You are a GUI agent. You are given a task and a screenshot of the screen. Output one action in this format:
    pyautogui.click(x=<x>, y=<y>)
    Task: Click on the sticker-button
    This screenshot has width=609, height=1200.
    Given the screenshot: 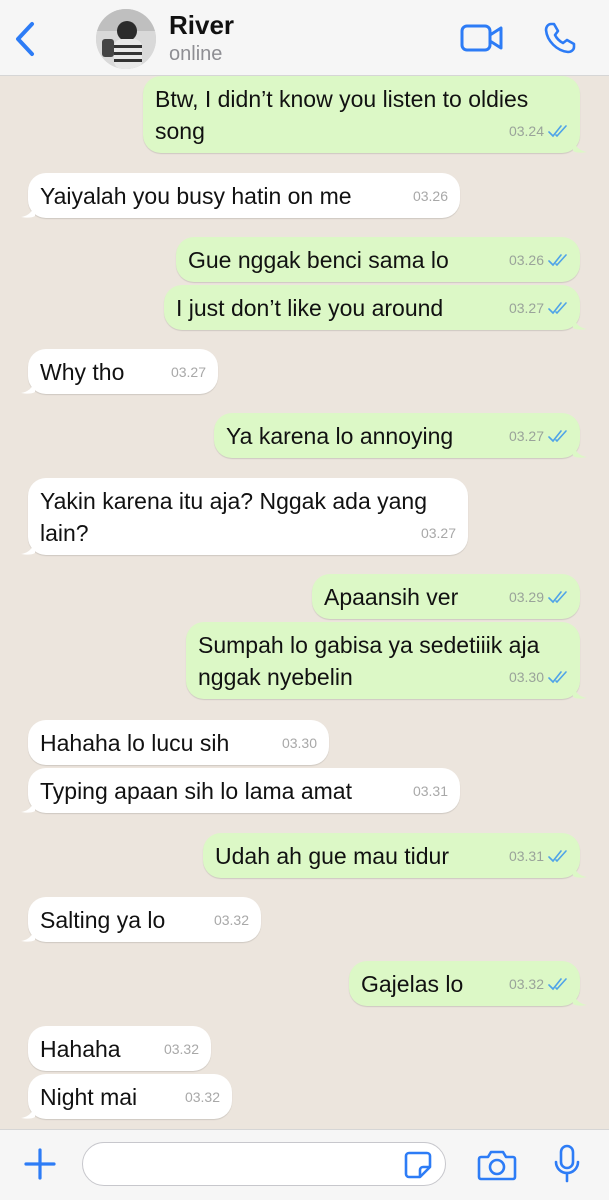 What is the action you would take?
    pyautogui.click(x=418, y=1165)
    